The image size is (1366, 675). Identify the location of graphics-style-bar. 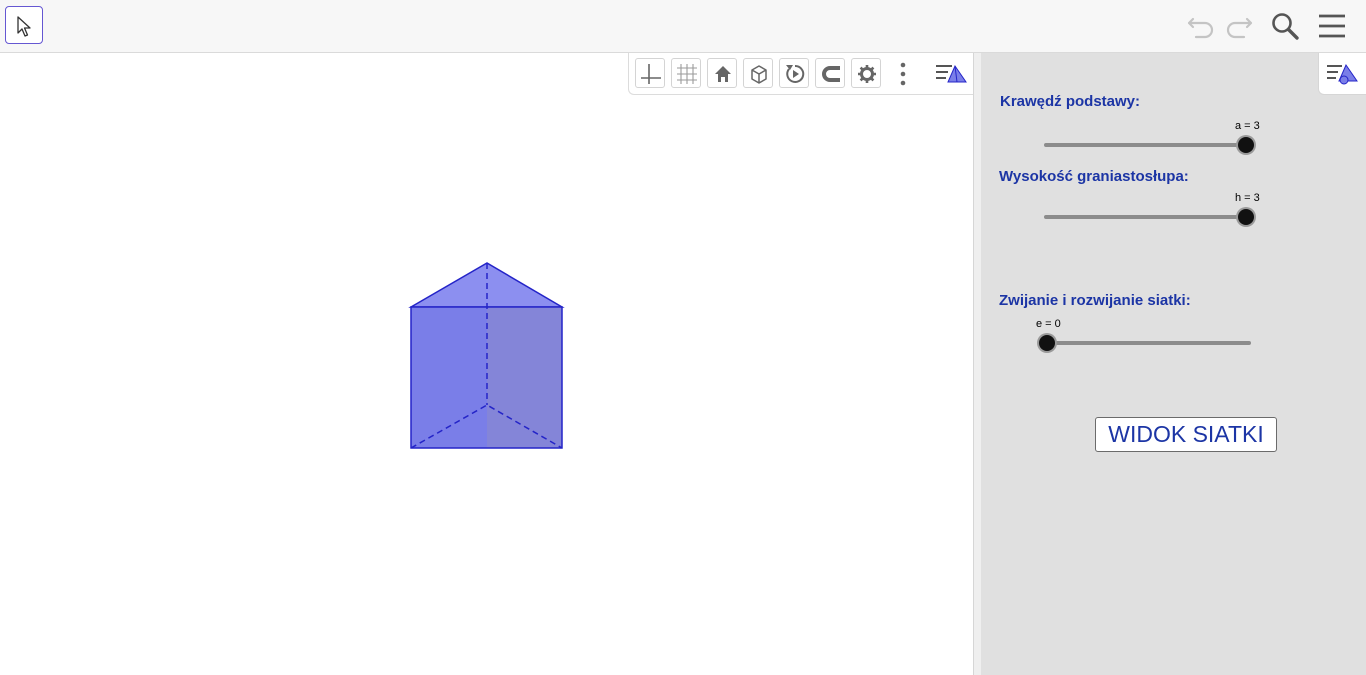
(800, 74).